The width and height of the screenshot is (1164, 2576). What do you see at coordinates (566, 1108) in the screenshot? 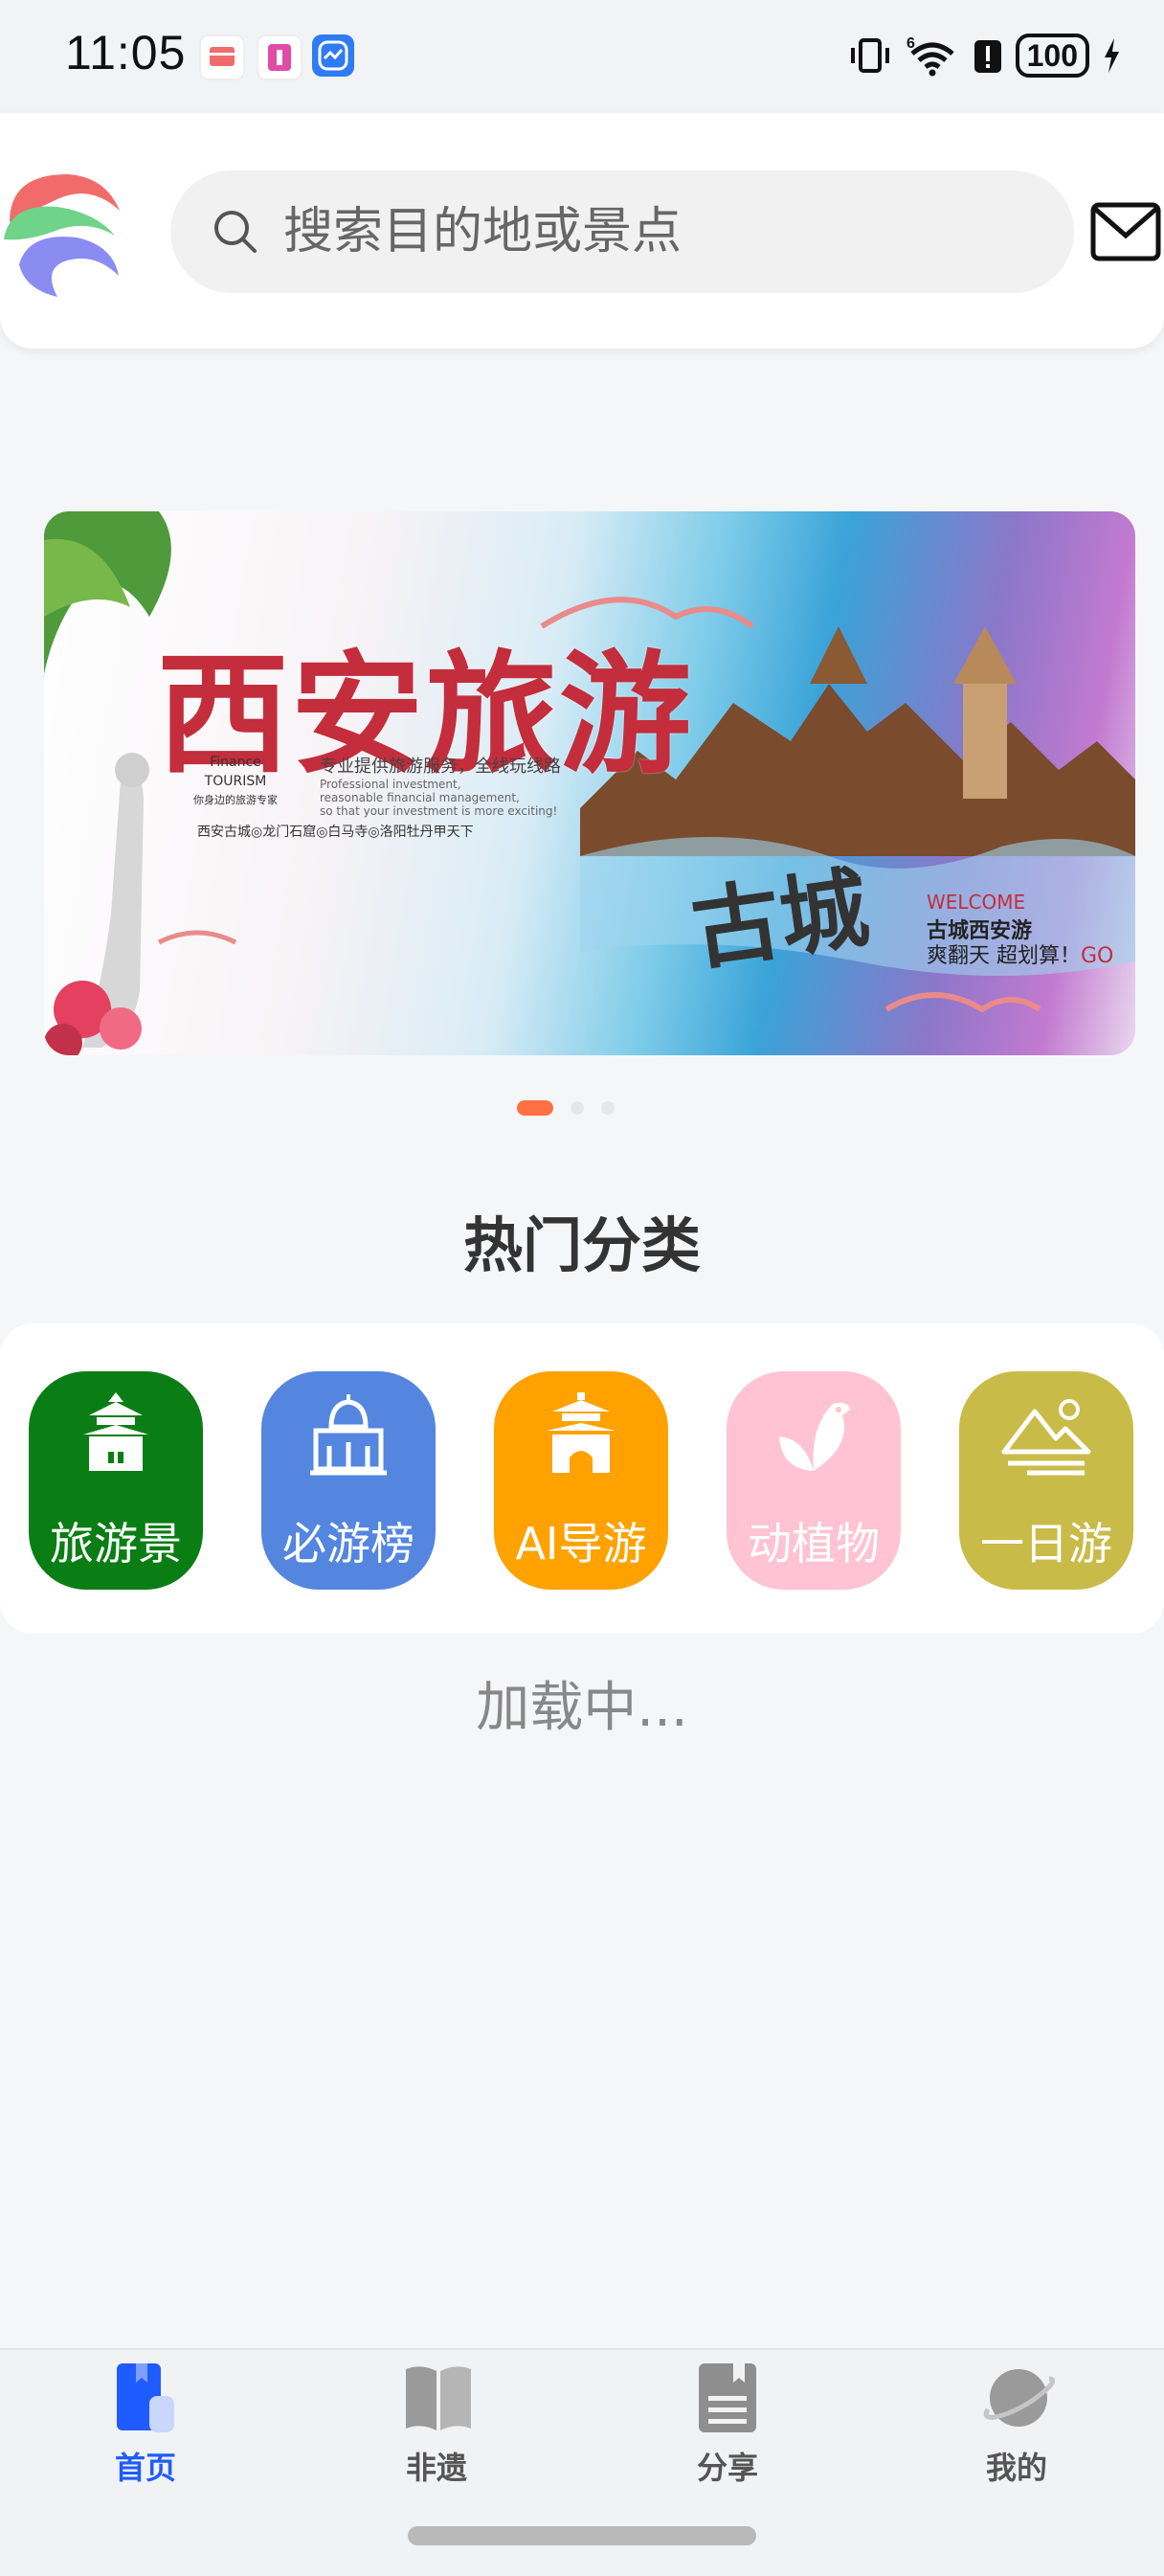
I see `carousel-indicator` at bounding box center [566, 1108].